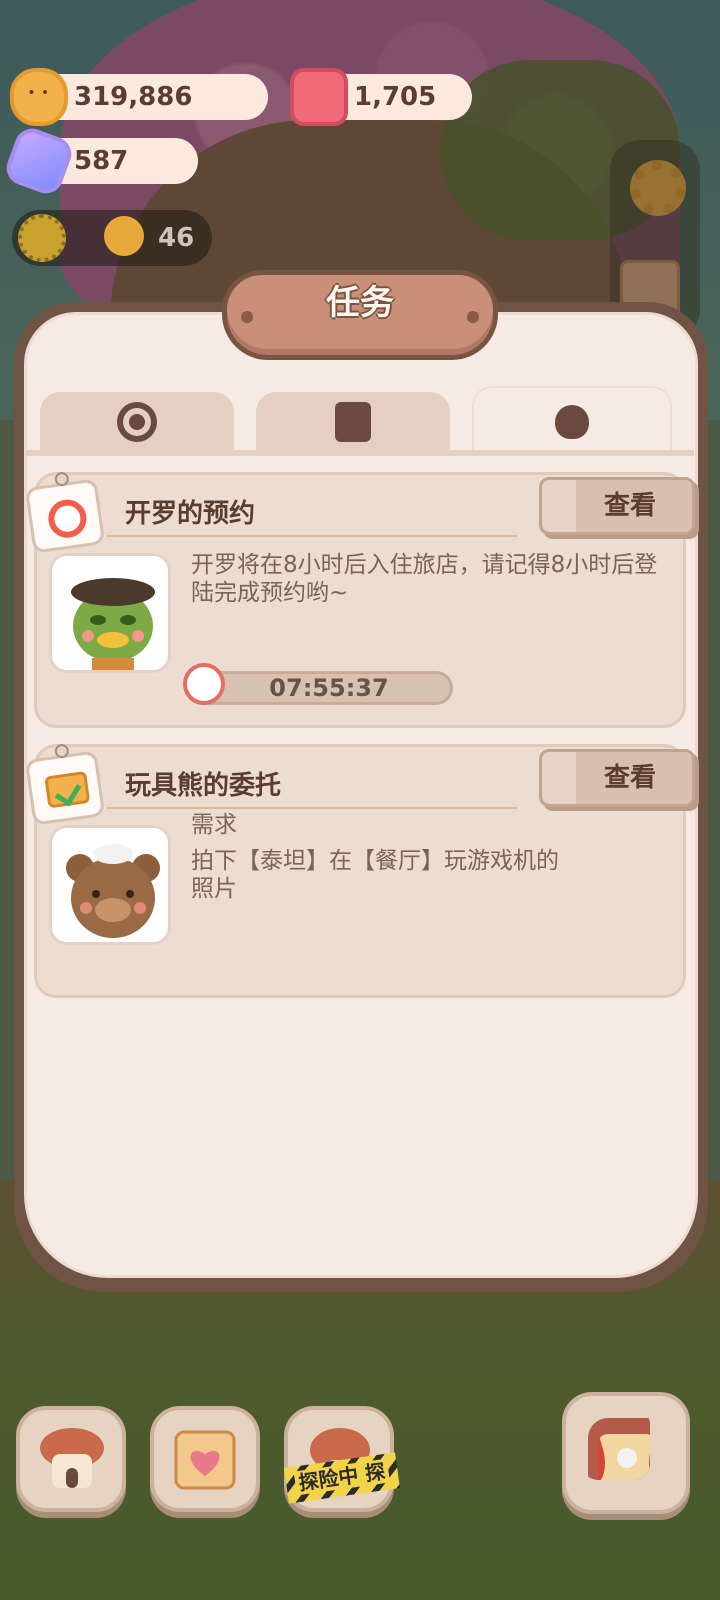 The width and height of the screenshot is (720, 1600). I want to click on theater-stage-icon, so click(619, 1449).